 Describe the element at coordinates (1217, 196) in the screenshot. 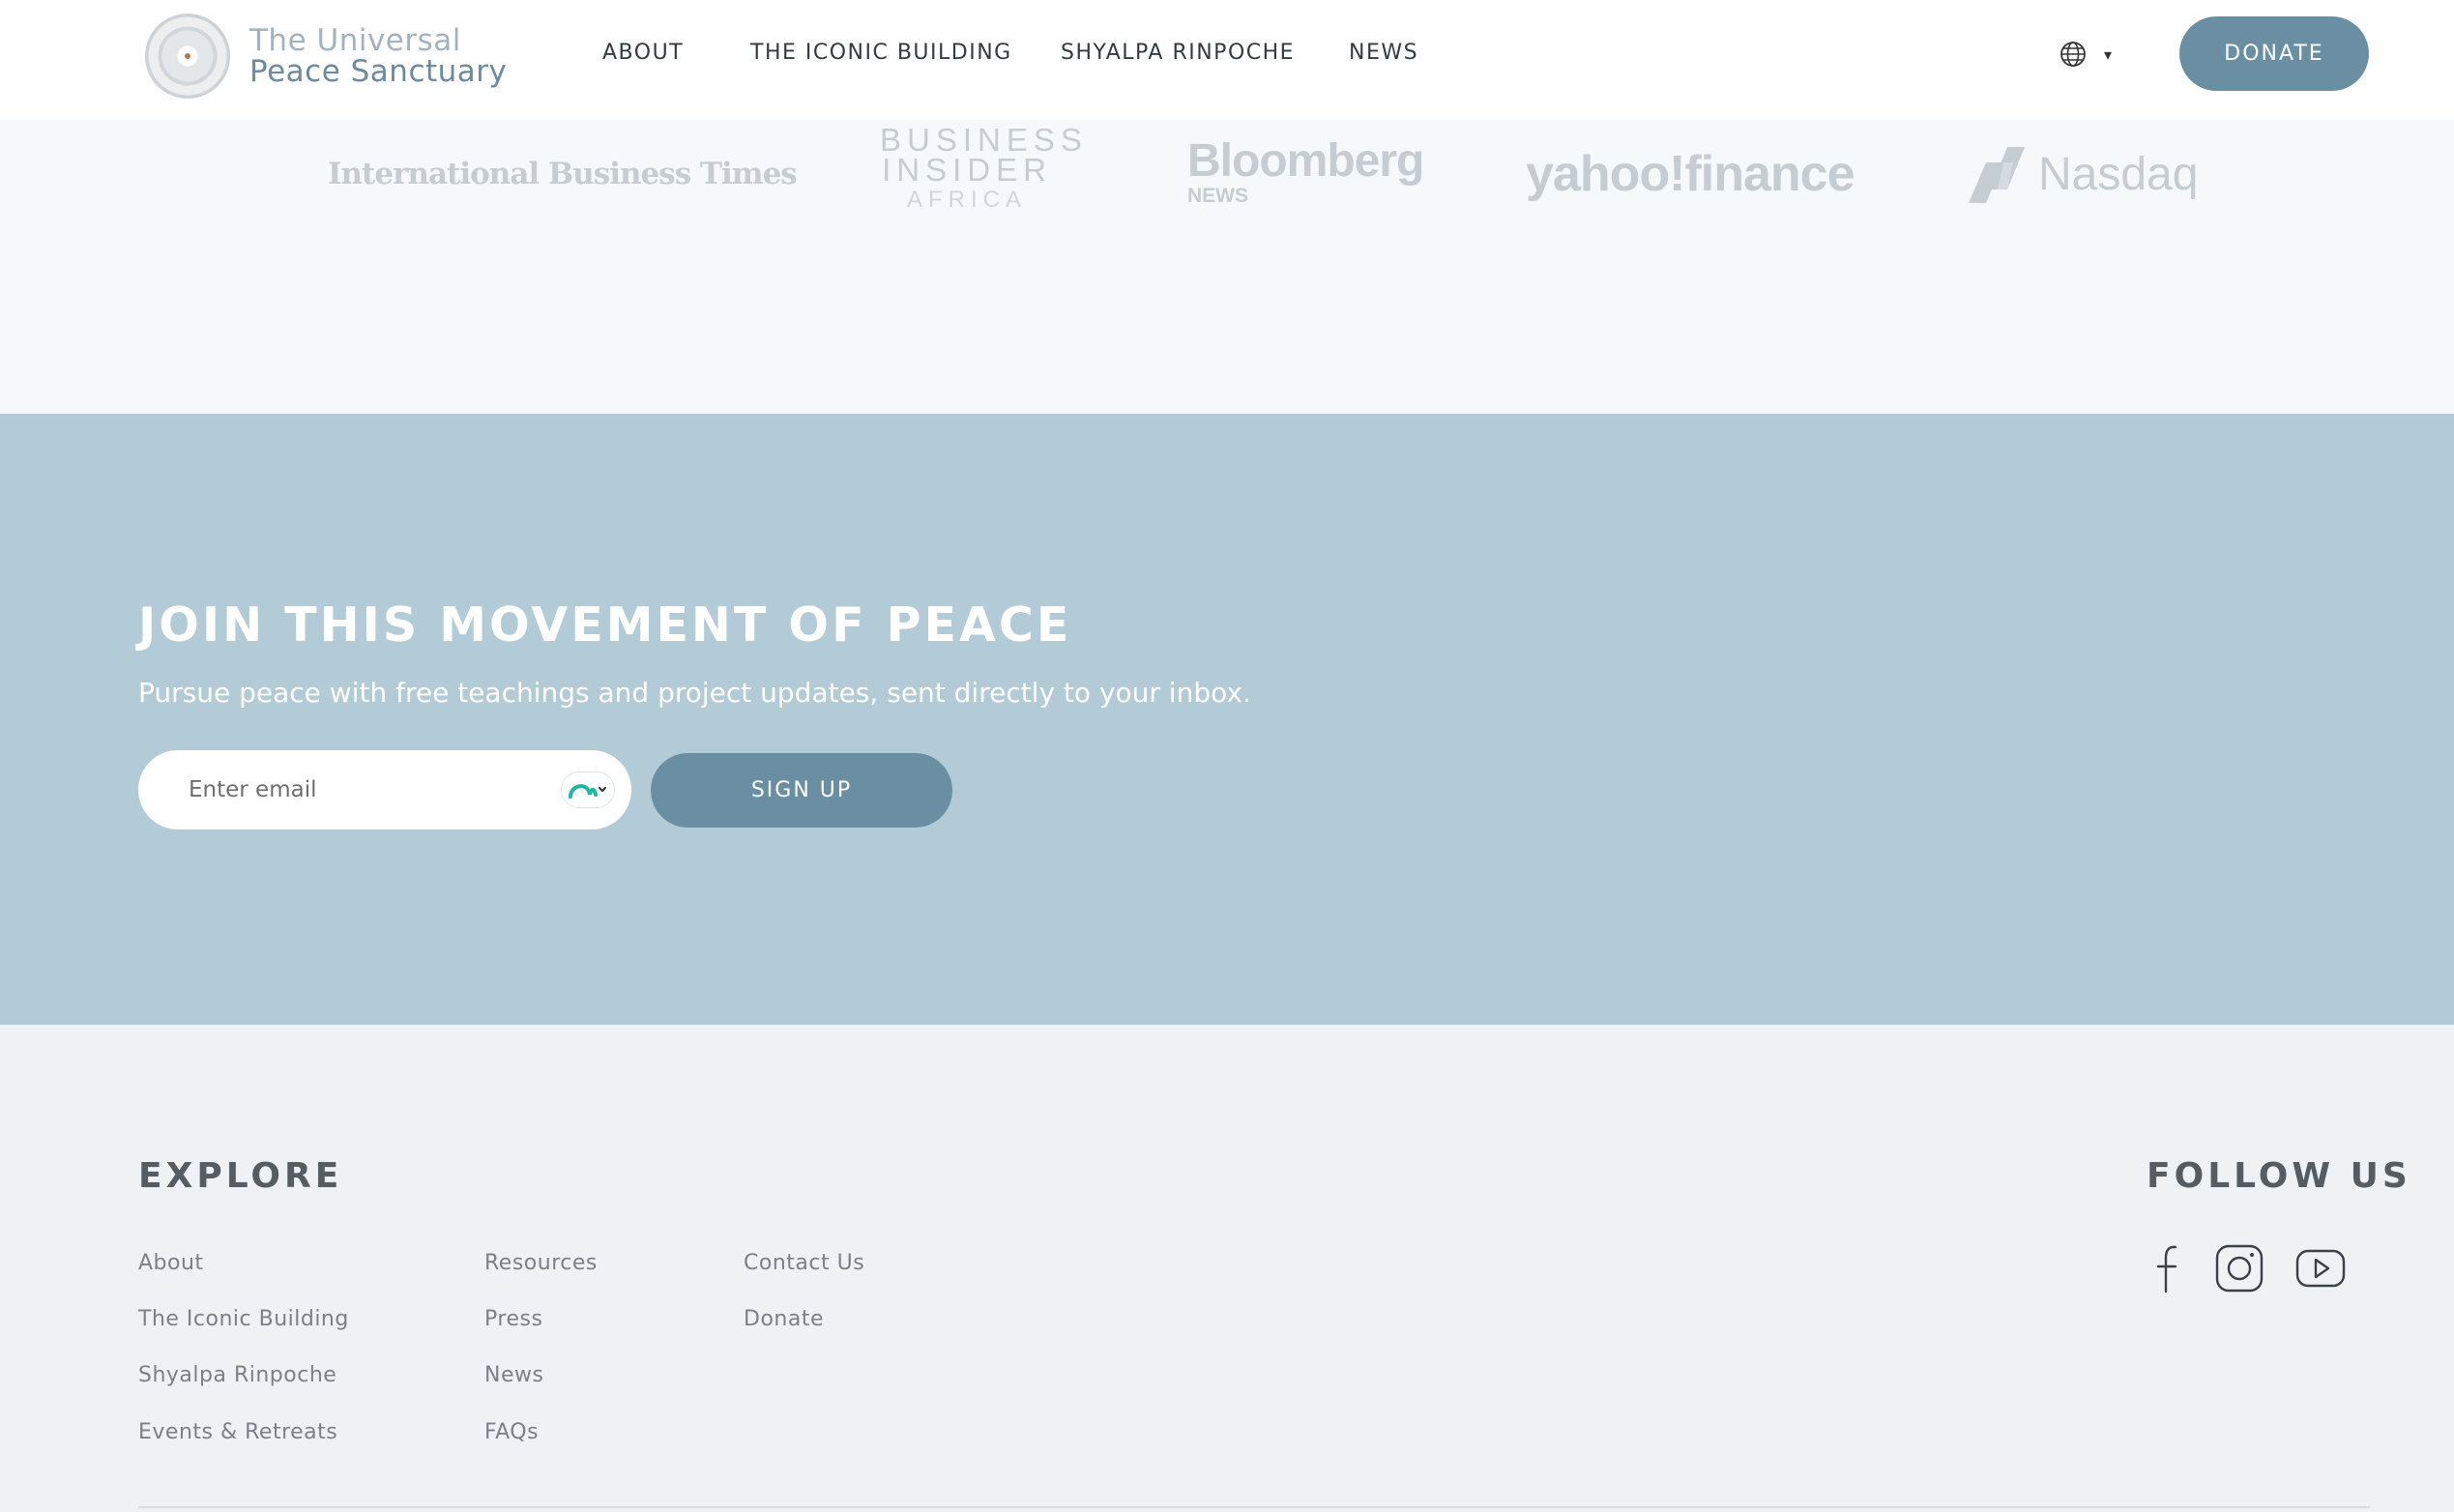

I see `bloomberg-line-2: NEWS` at that location.